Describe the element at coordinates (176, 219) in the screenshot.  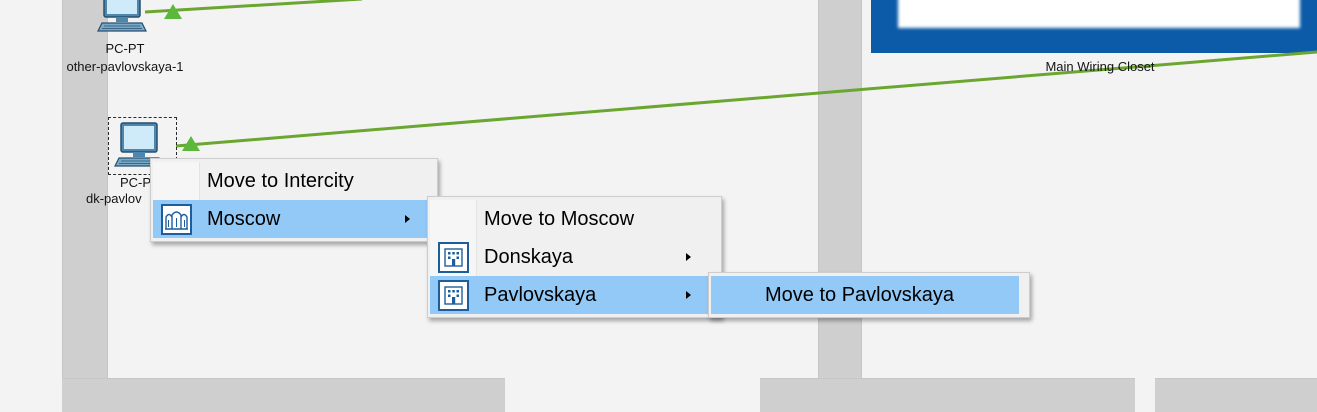
I see `city-icon` at that location.